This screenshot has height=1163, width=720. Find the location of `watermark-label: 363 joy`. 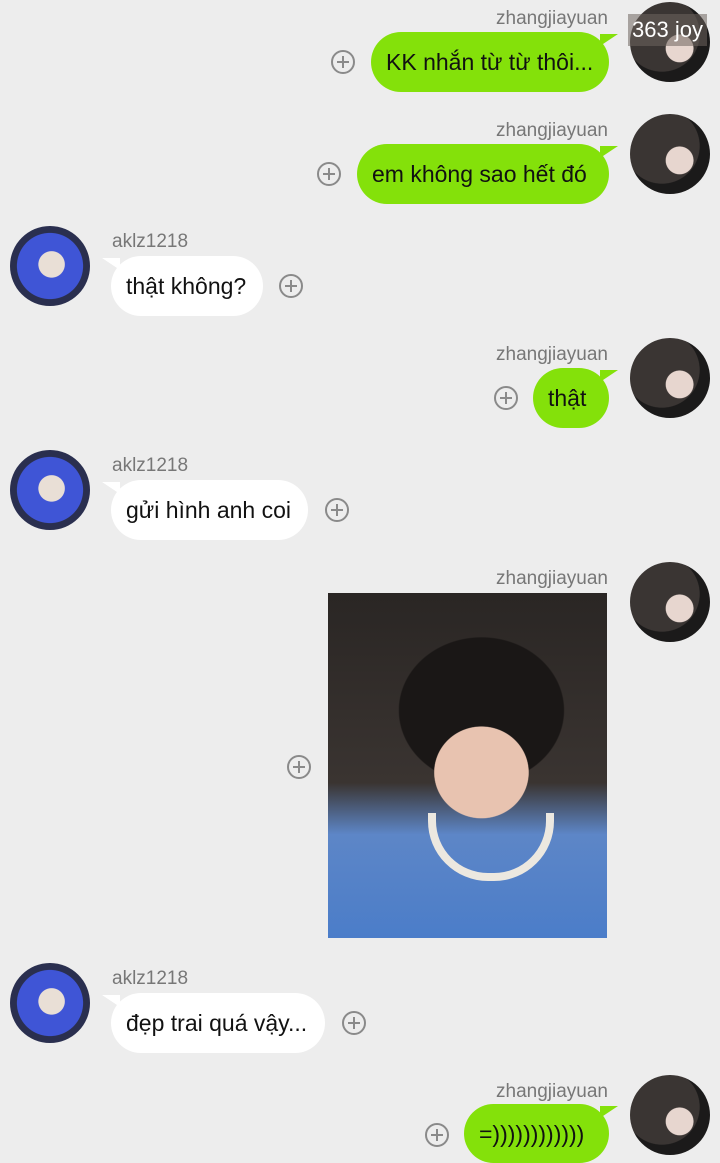

watermark-label: 363 joy is located at coordinates (667, 30).